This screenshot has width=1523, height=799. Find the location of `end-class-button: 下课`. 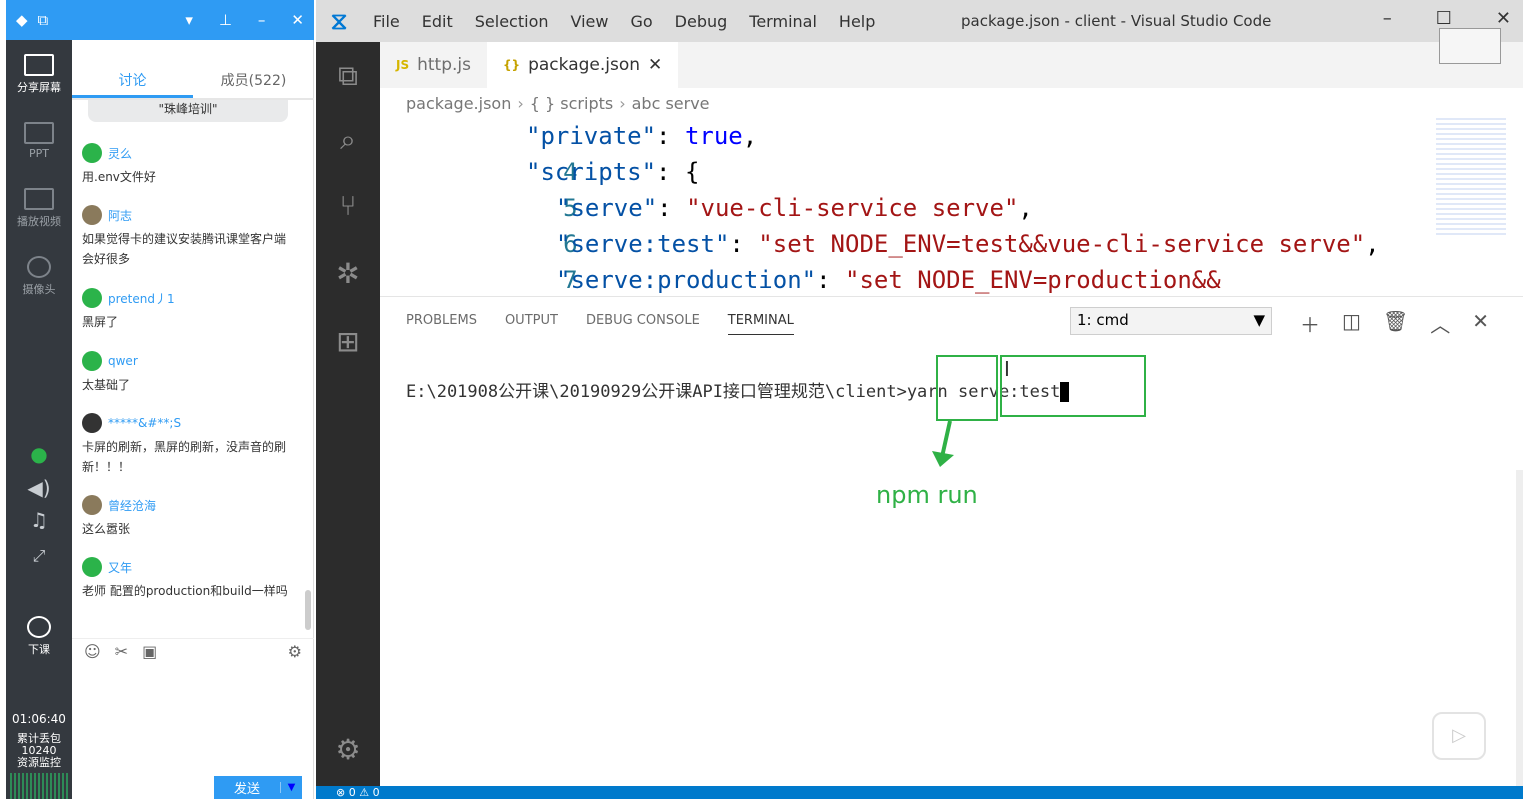

end-class-button: 下课 is located at coordinates (39, 636).